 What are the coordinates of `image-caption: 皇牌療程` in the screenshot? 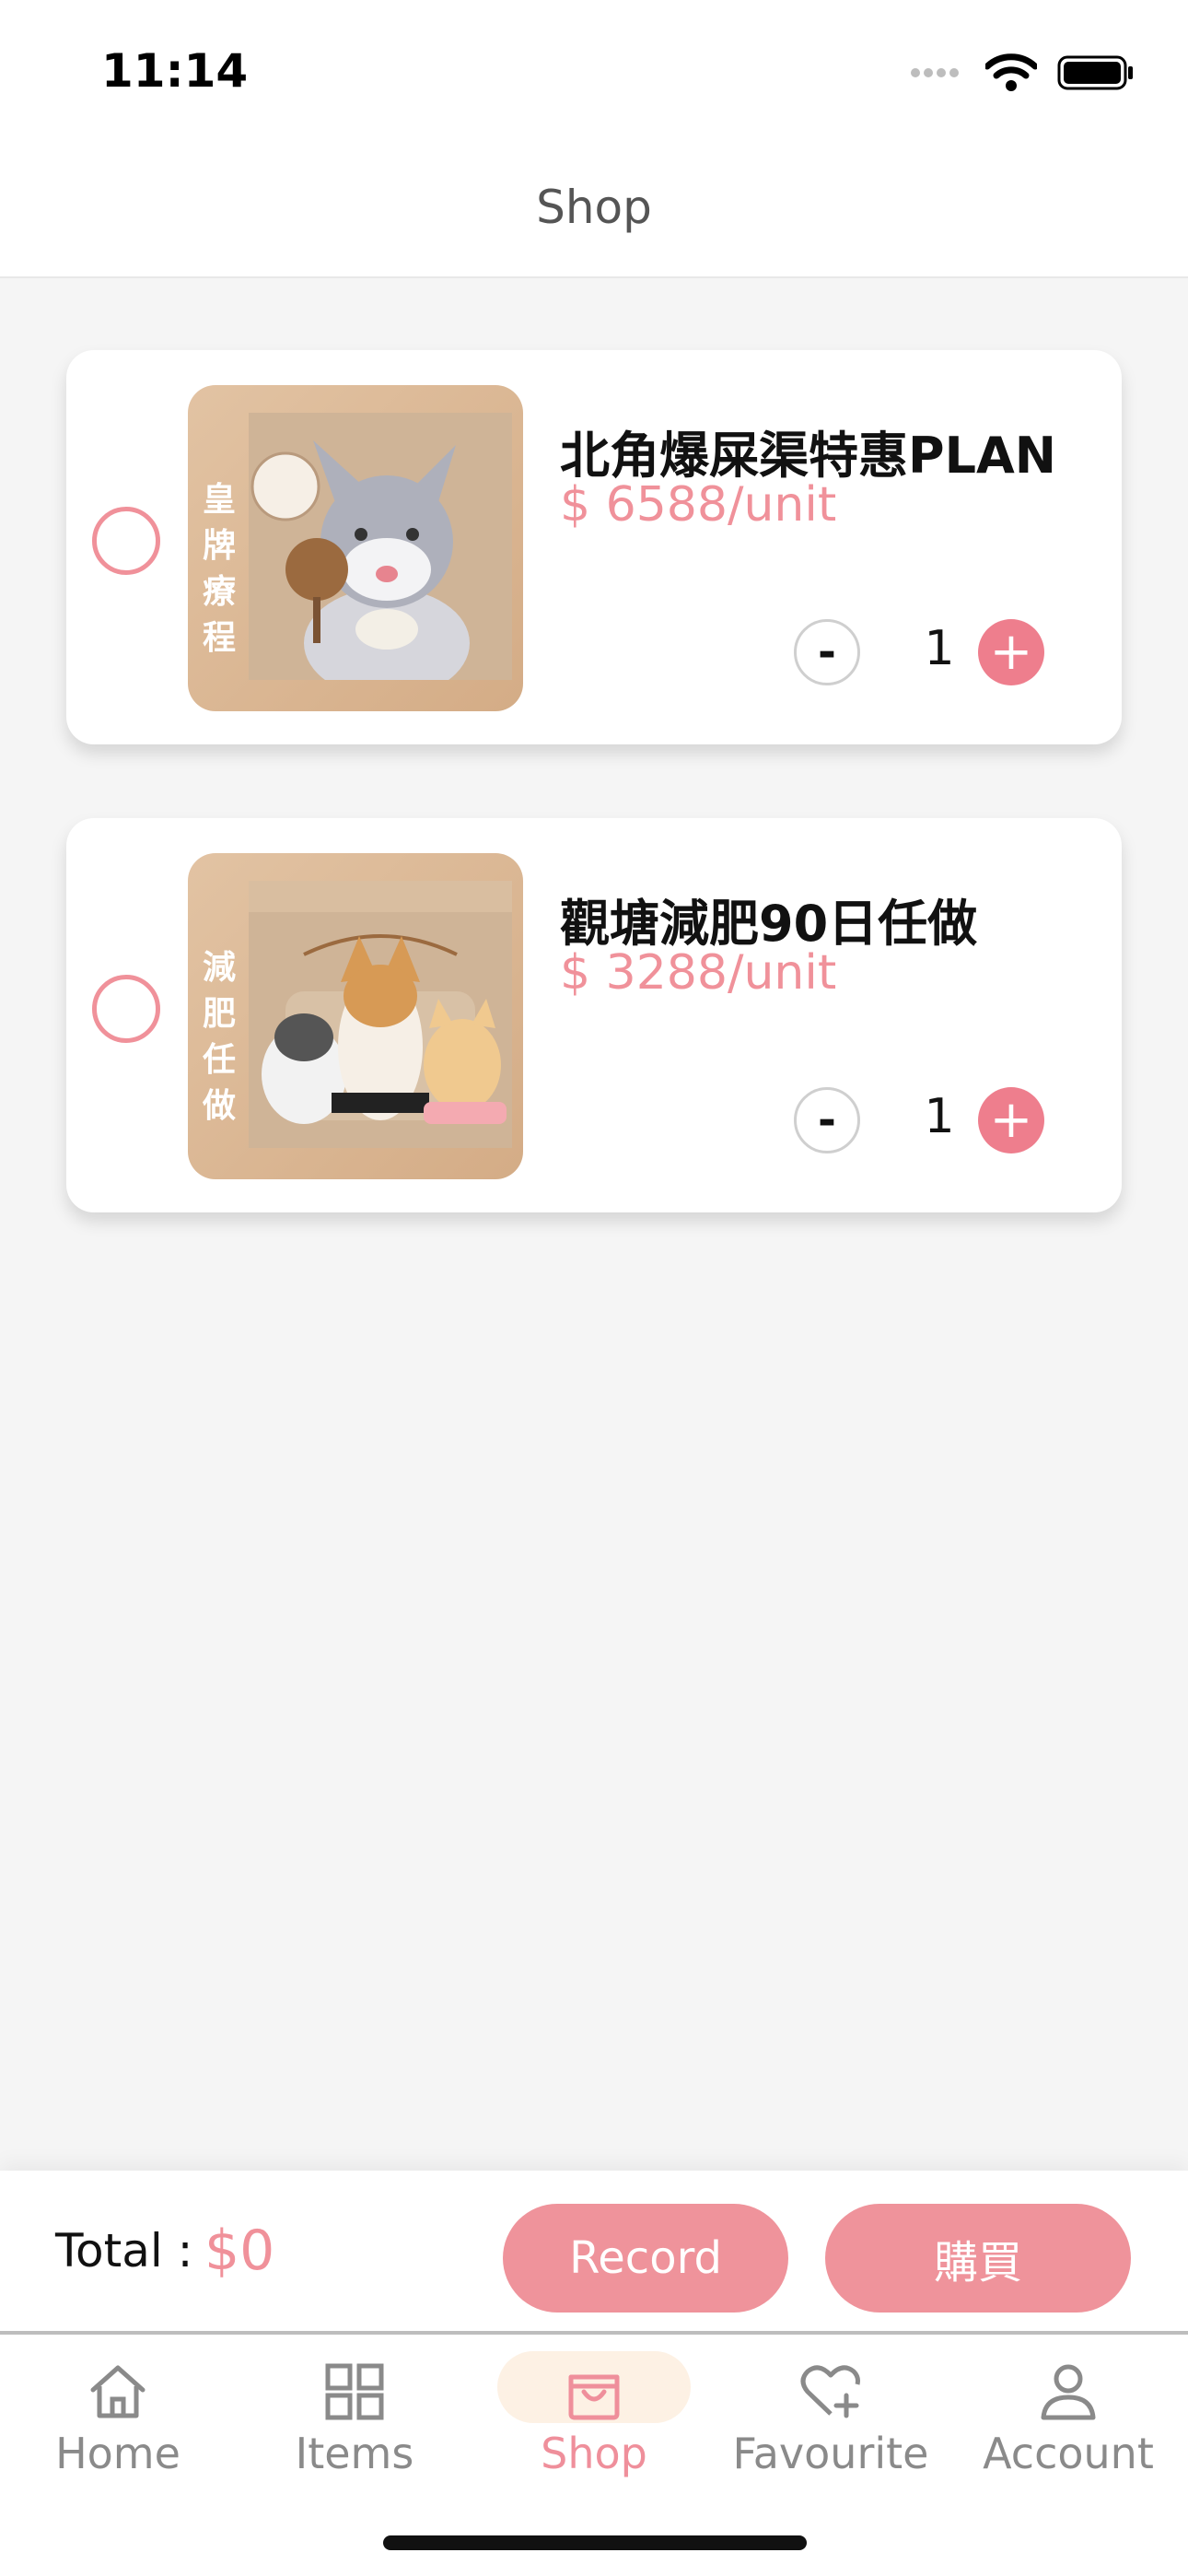 It's located at (219, 569).